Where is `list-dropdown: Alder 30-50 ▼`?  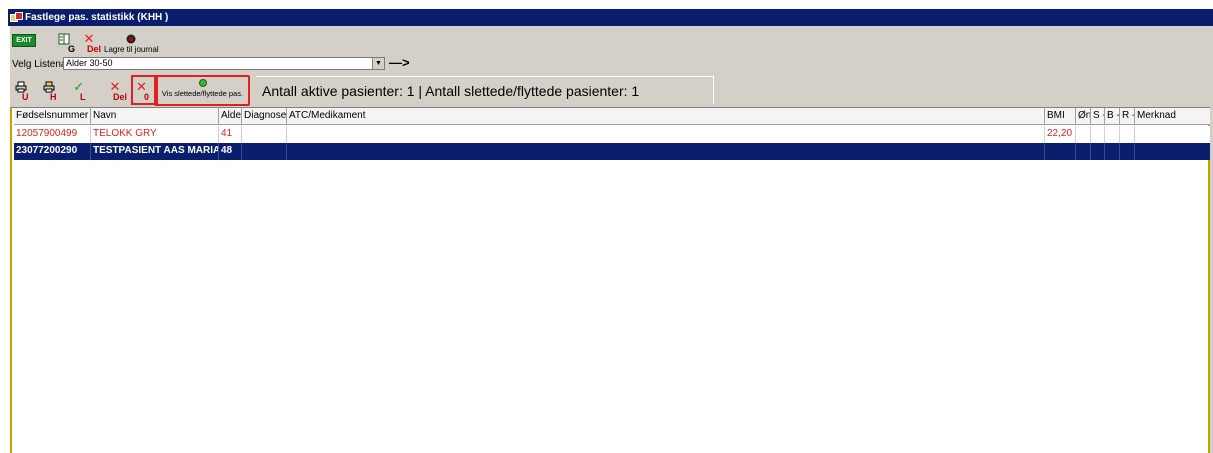 list-dropdown: Alder 30-50 ▼ is located at coordinates (224, 63).